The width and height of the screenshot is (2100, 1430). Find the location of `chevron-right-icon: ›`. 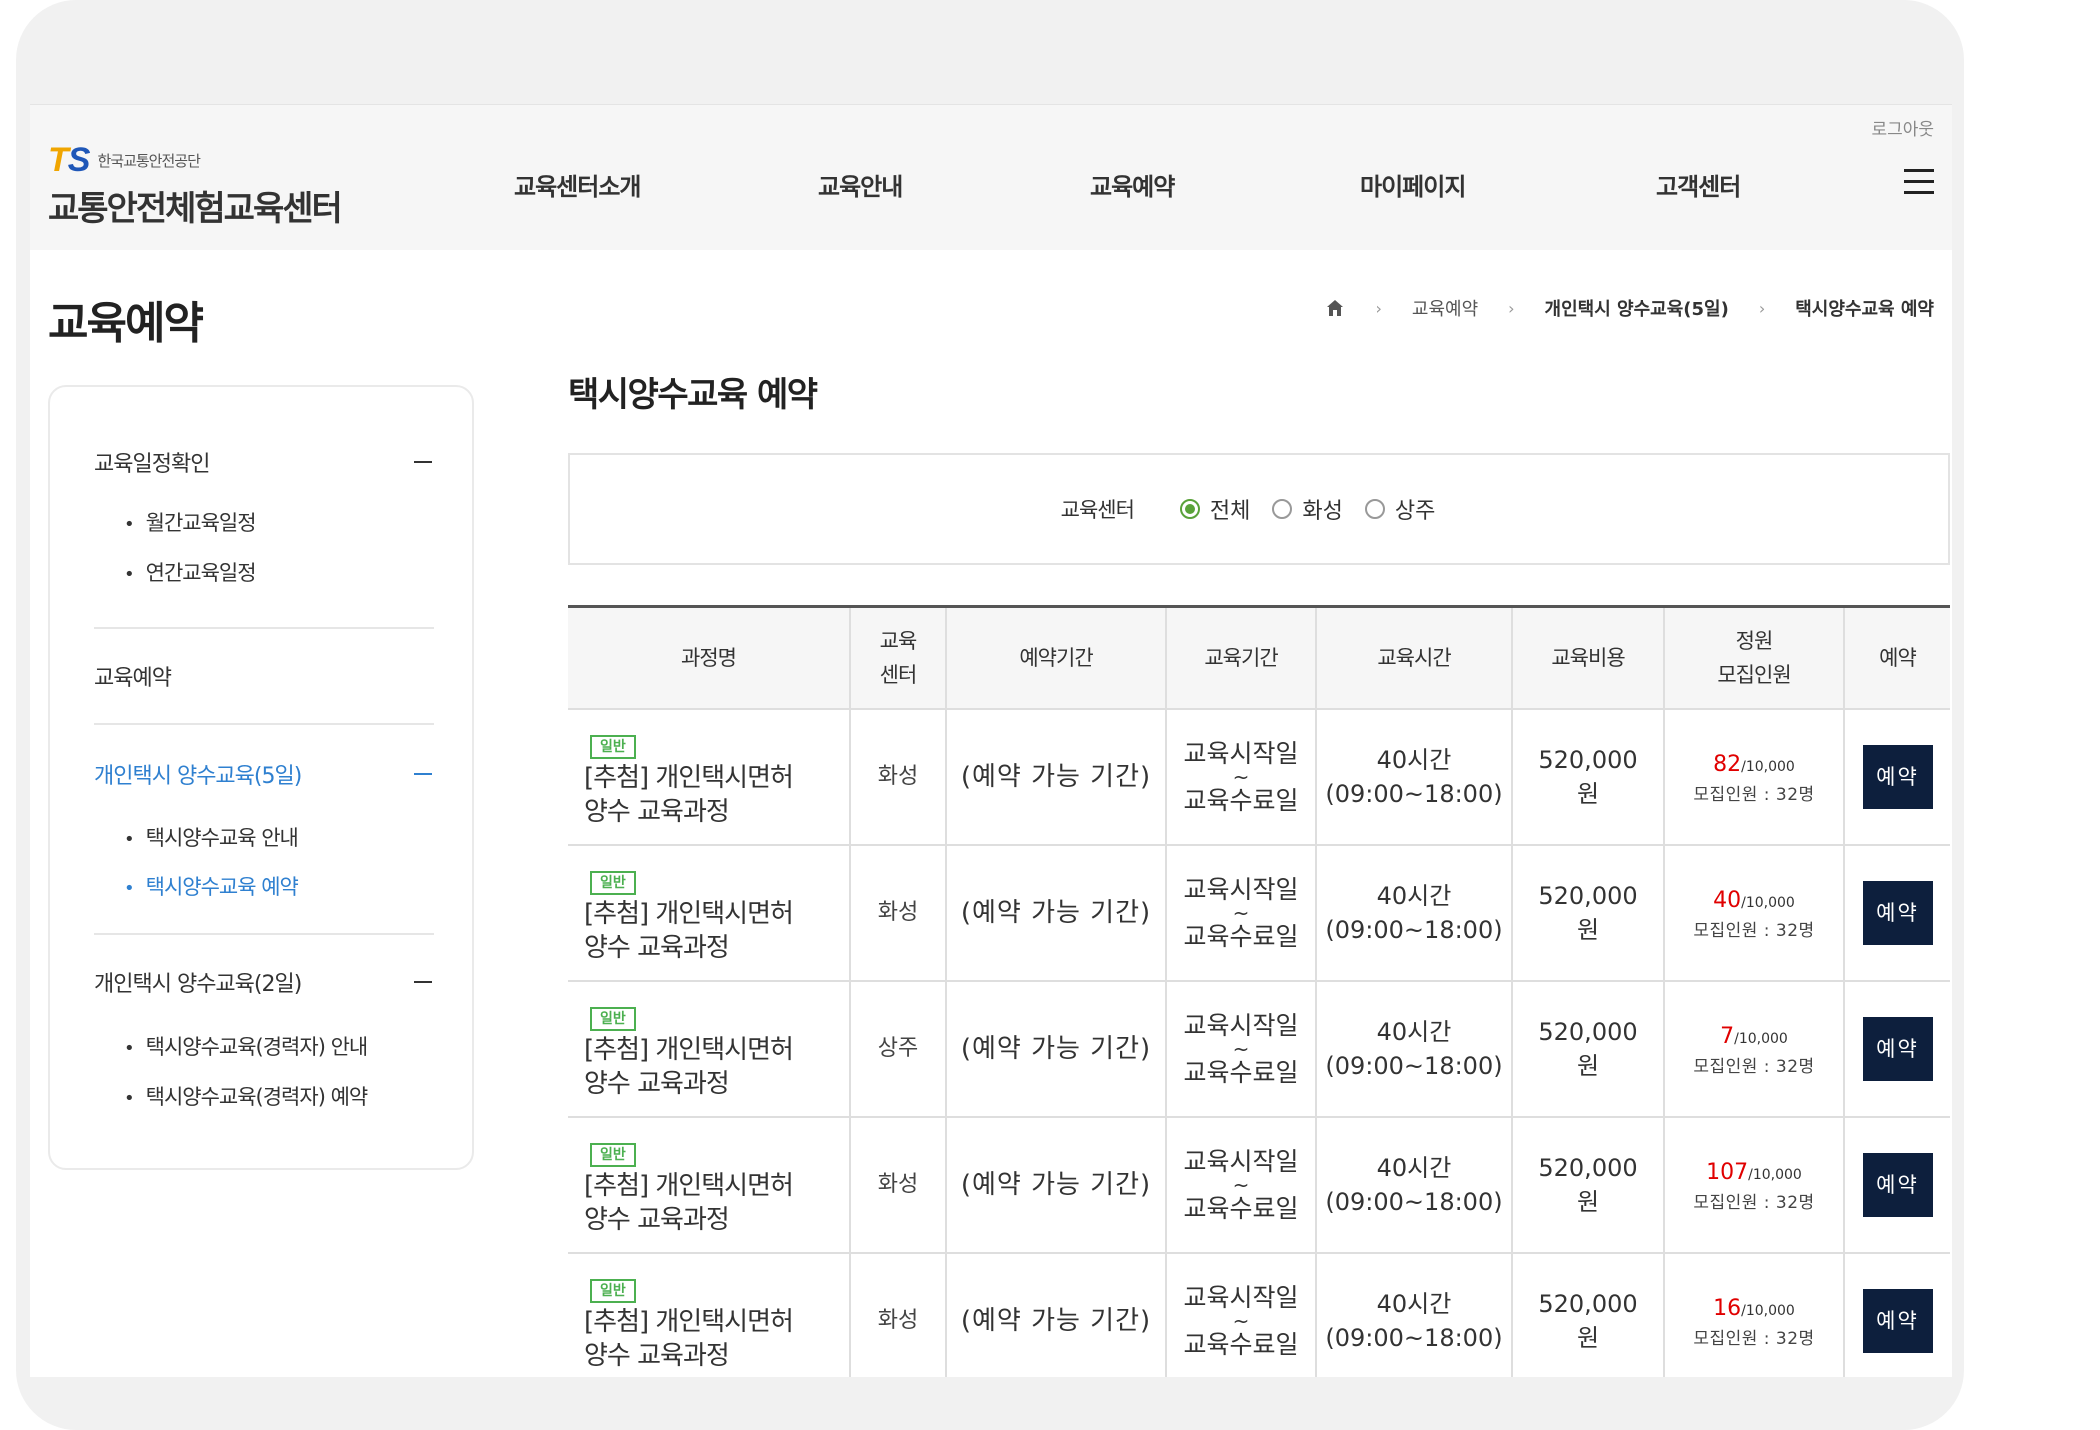

chevron-right-icon: › is located at coordinates (1511, 308).